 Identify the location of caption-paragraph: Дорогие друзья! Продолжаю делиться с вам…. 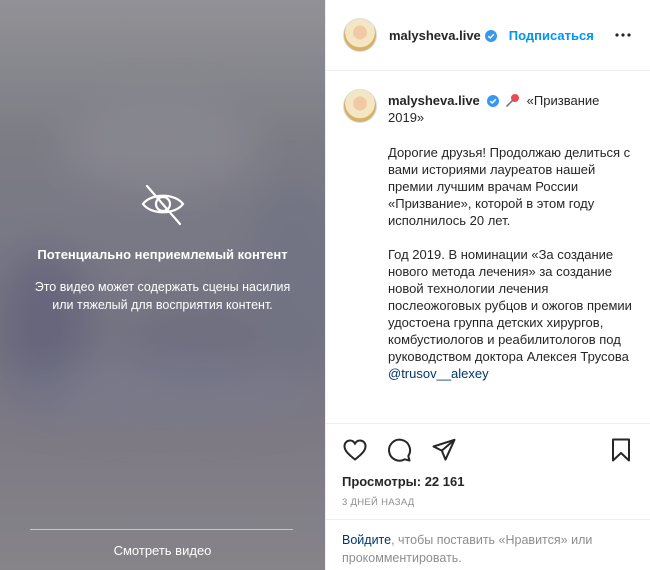
(509, 186).